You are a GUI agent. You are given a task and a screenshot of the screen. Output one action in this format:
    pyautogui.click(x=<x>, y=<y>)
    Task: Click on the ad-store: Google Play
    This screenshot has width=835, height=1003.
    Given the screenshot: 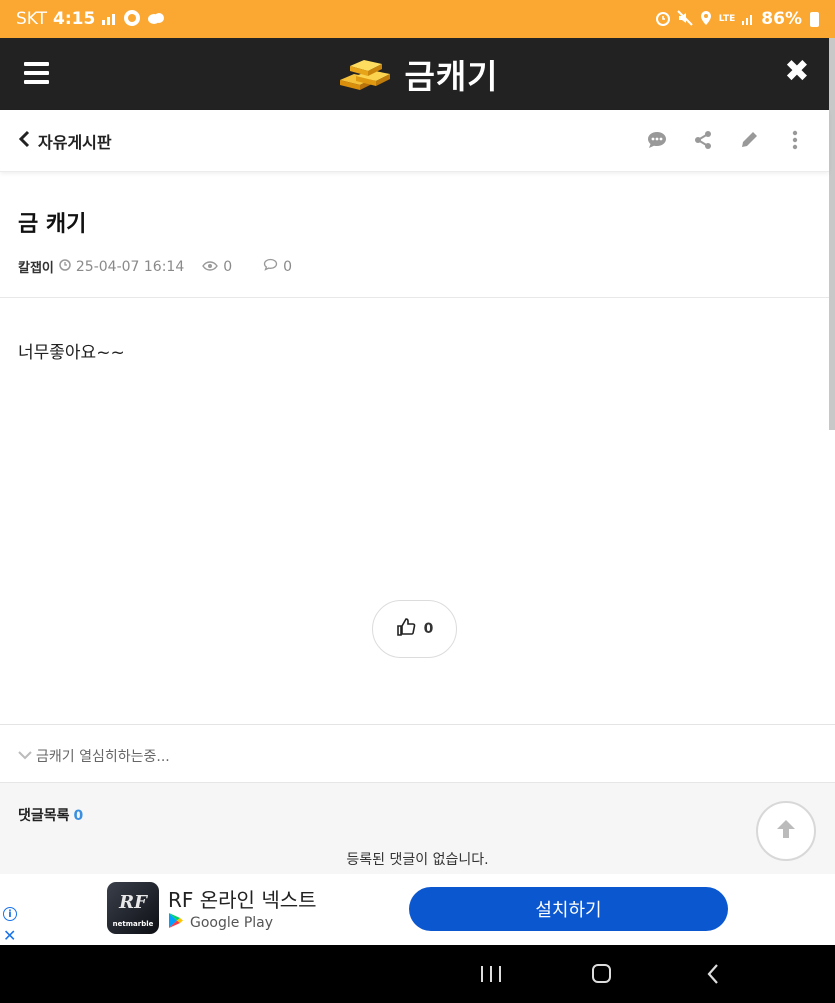 What is the action you would take?
    pyautogui.click(x=220, y=922)
    